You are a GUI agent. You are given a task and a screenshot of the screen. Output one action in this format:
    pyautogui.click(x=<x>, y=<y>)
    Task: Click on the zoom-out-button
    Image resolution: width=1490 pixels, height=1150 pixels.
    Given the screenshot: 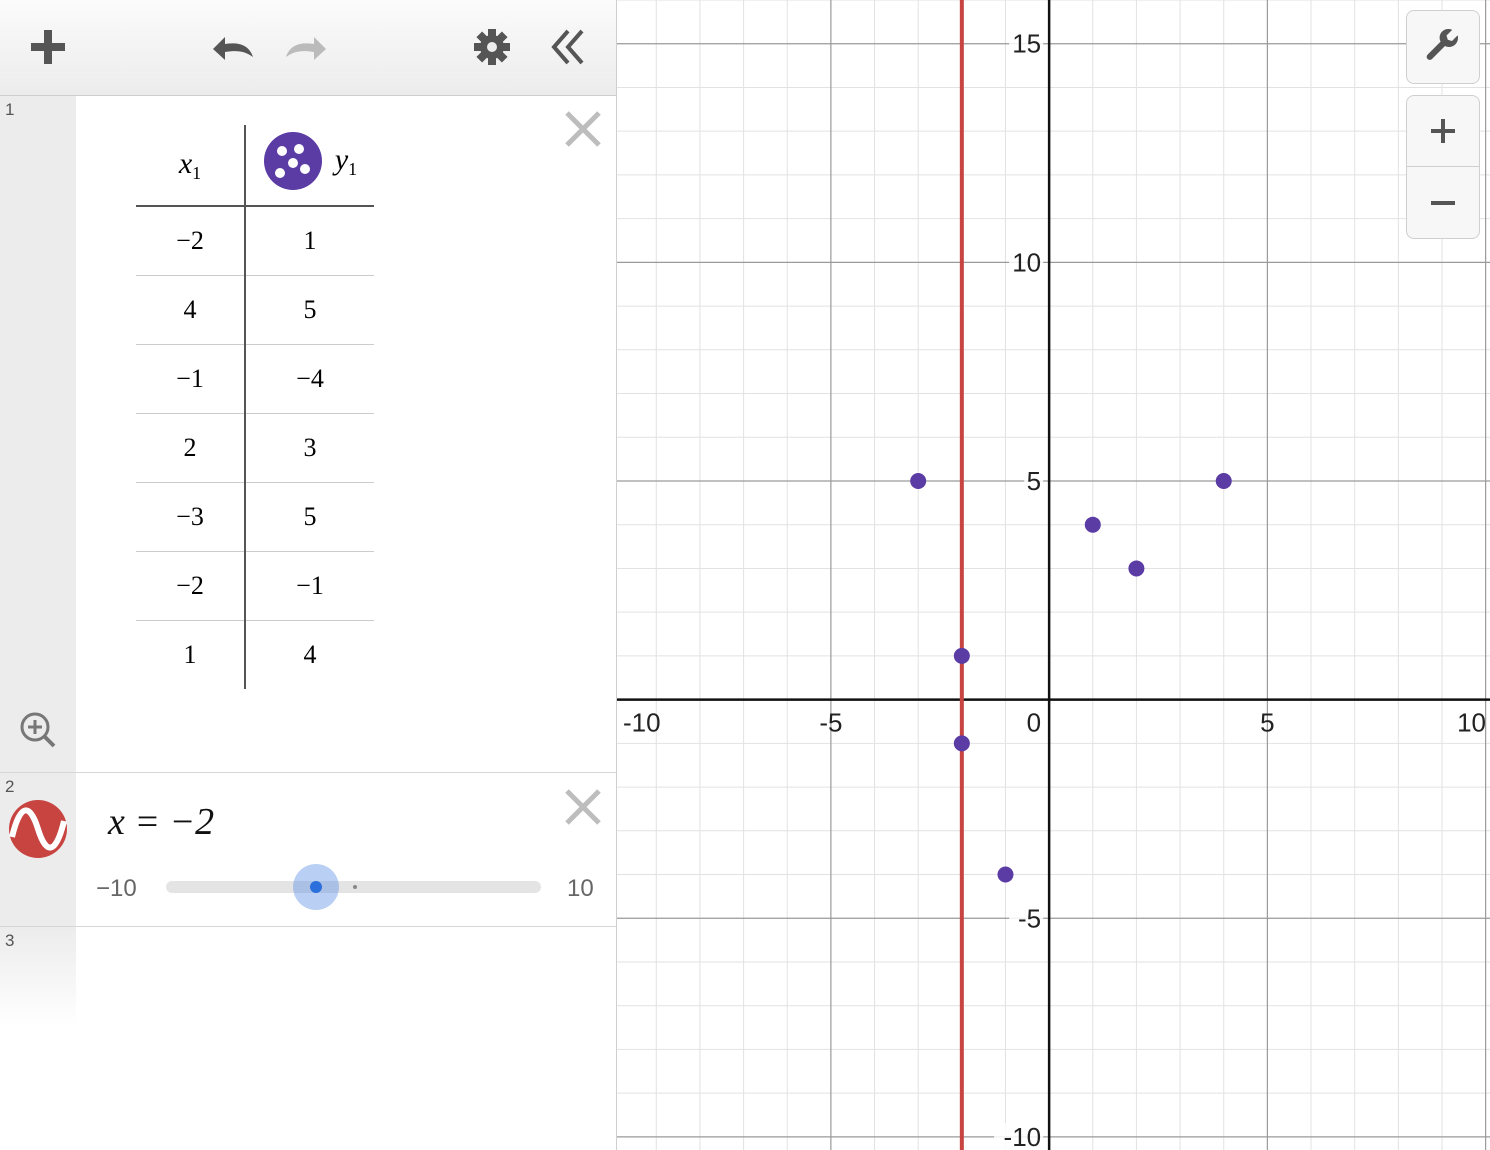 What is the action you would take?
    pyautogui.click(x=1443, y=202)
    